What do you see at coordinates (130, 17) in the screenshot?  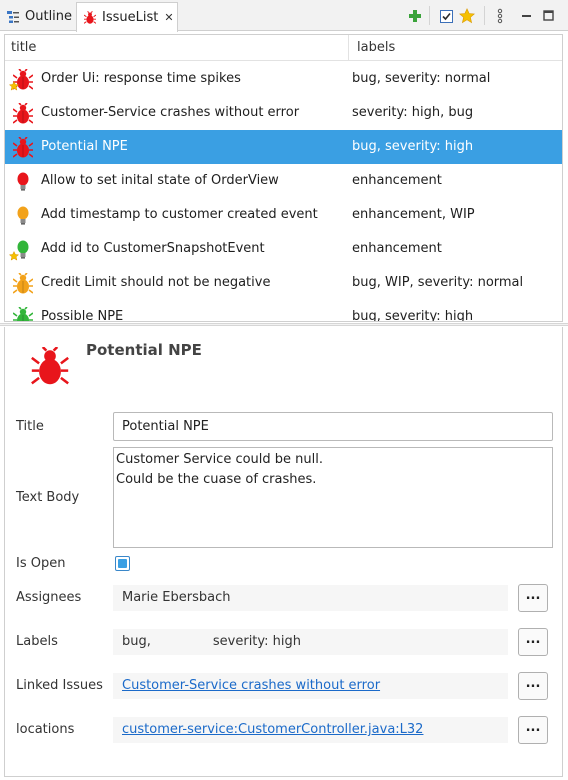 I see `tab-issuelist-label: IssueList` at bounding box center [130, 17].